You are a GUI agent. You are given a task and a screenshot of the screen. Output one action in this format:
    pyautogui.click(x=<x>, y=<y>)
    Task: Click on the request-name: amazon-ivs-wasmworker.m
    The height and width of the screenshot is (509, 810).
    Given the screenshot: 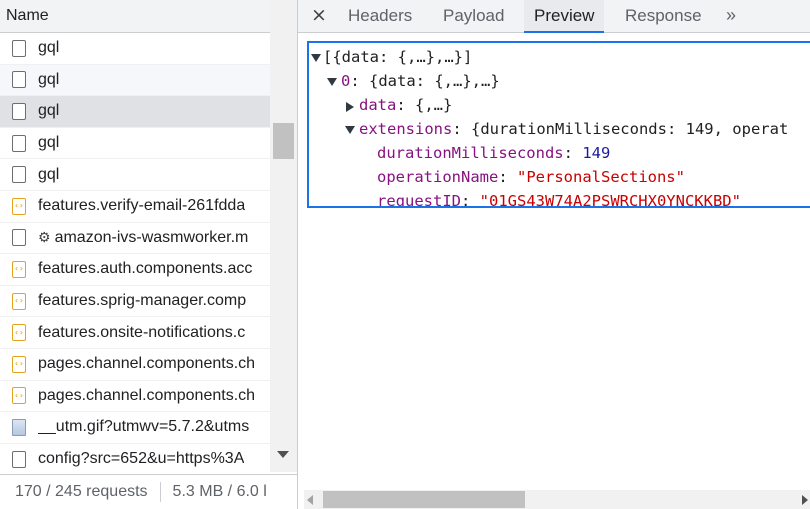 What is the action you would take?
    pyautogui.click(x=151, y=237)
    